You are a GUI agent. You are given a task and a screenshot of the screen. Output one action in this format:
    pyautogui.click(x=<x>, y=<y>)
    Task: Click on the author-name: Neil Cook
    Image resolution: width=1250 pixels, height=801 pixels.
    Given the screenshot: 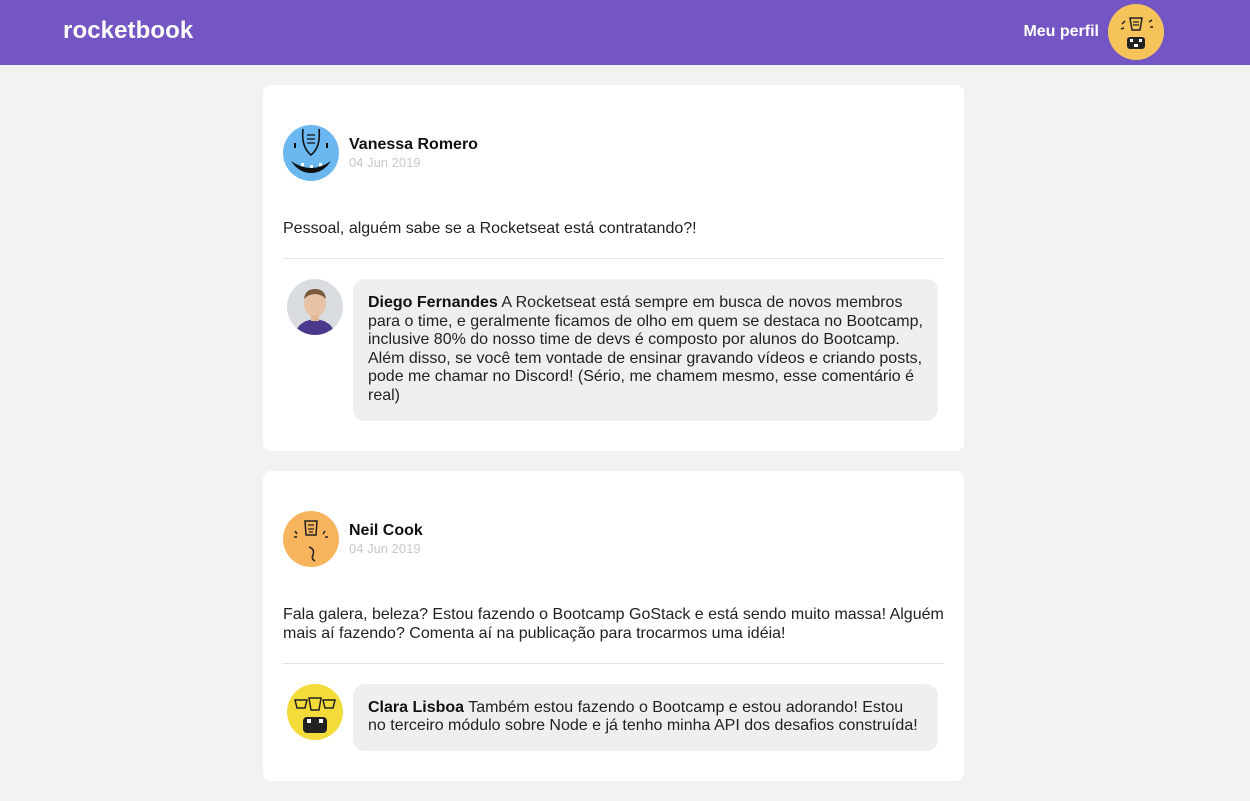 What is the action you would take?
    pyautogui.click(x=386, y=531)
    